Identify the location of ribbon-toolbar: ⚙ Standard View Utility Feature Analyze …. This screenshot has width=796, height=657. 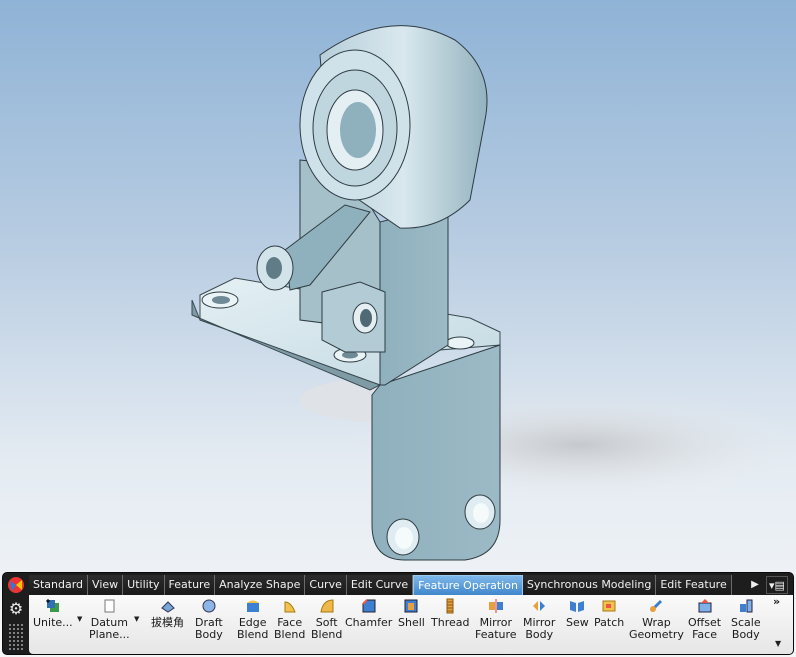
(398, 613).